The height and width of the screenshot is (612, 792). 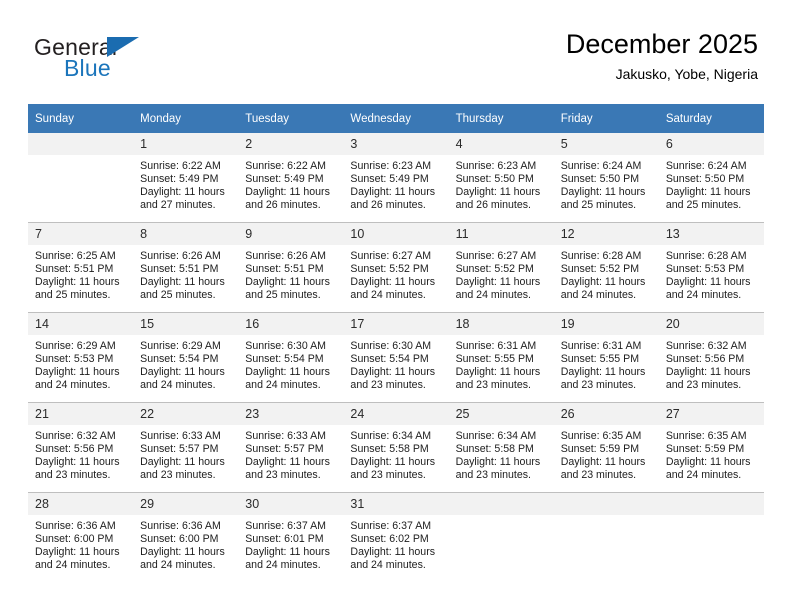 What do you see at coordinates (75, 346) in the screenshot?
I see `sunrise-text: Sunrise: 6:29 AM` at bounding box center [75, 346].